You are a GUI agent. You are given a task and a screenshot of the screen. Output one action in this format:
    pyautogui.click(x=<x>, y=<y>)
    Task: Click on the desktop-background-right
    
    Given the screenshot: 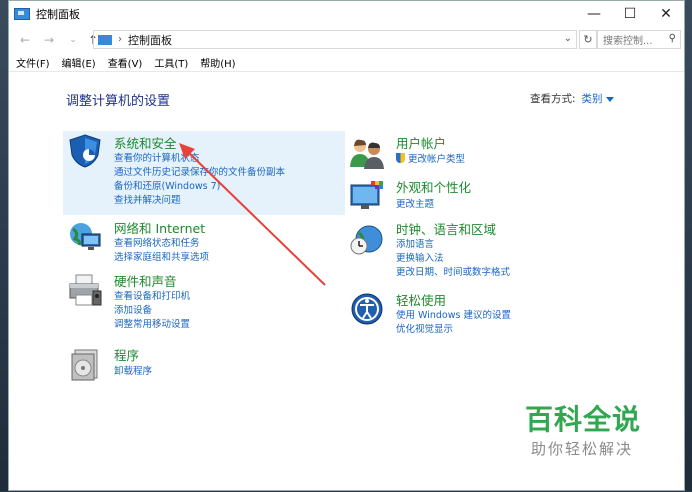 What is the action you would take?
    pyautogui.click(x=688, y=245)
    